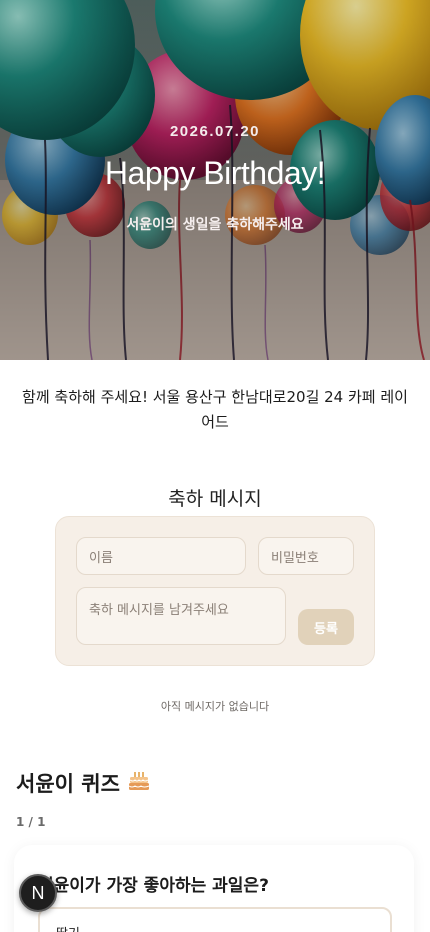  What do you see at coordinates (215, 409) in the screenshot?
I see `location-text: 함께 축하해 주세요! 서울 용산구 한남대로20길 24 카페 레이어드` at bounding box center [215, 409].